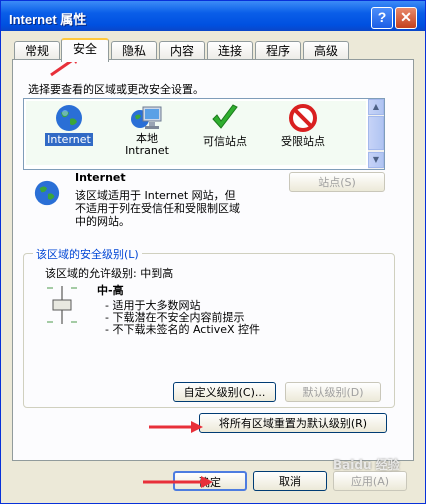 The width and height of the screenshot is (426, 504). I want to click on level-name: 中-高, so click(110, 290).